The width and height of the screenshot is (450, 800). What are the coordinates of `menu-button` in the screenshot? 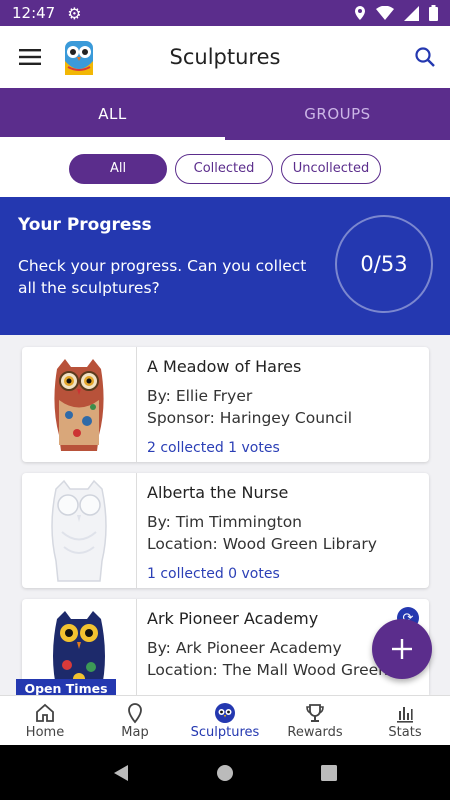 It's located at (30, 57).